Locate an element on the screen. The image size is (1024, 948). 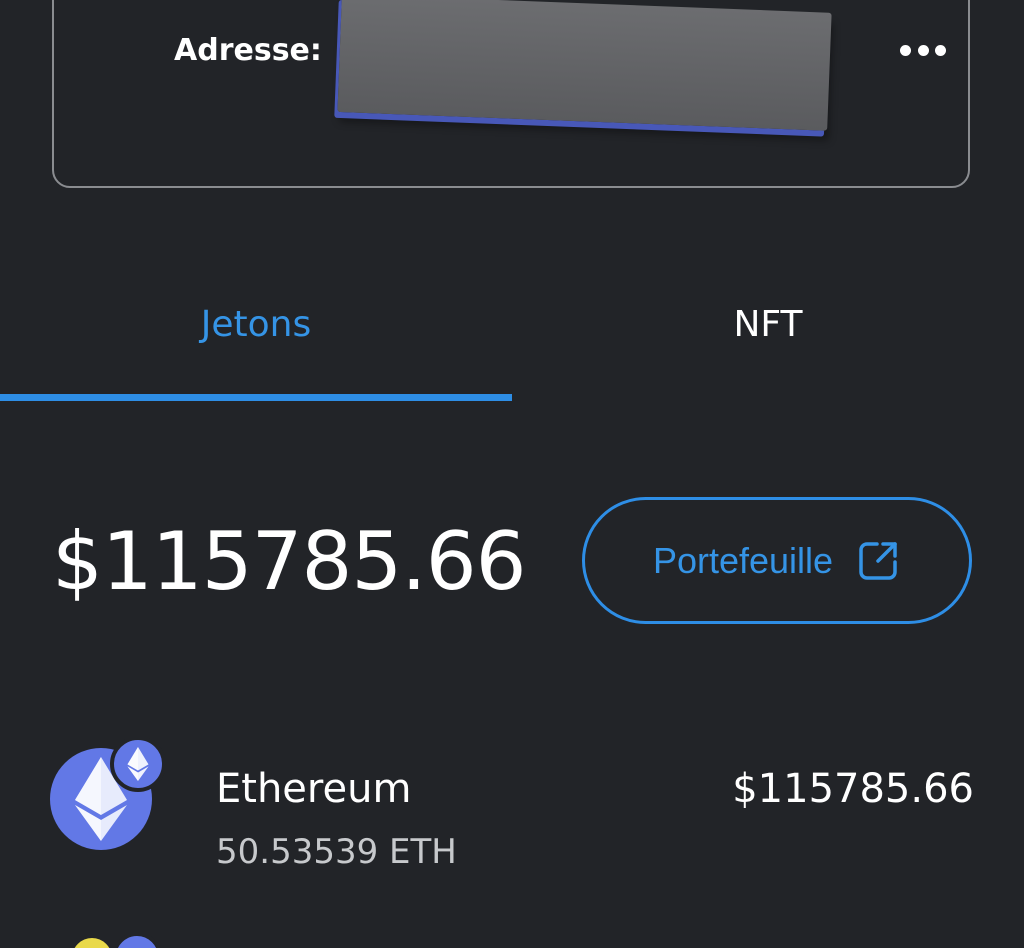
portfolio-button: Portefeuille is located at coordinates (777, 560).